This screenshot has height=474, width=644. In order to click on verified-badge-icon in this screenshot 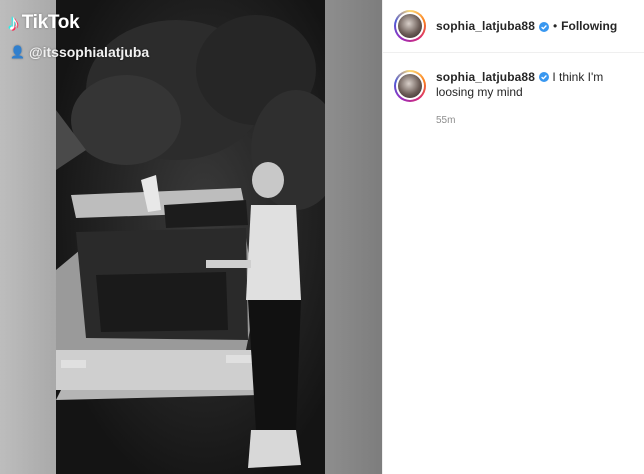, I will do `click(543, 27)`.